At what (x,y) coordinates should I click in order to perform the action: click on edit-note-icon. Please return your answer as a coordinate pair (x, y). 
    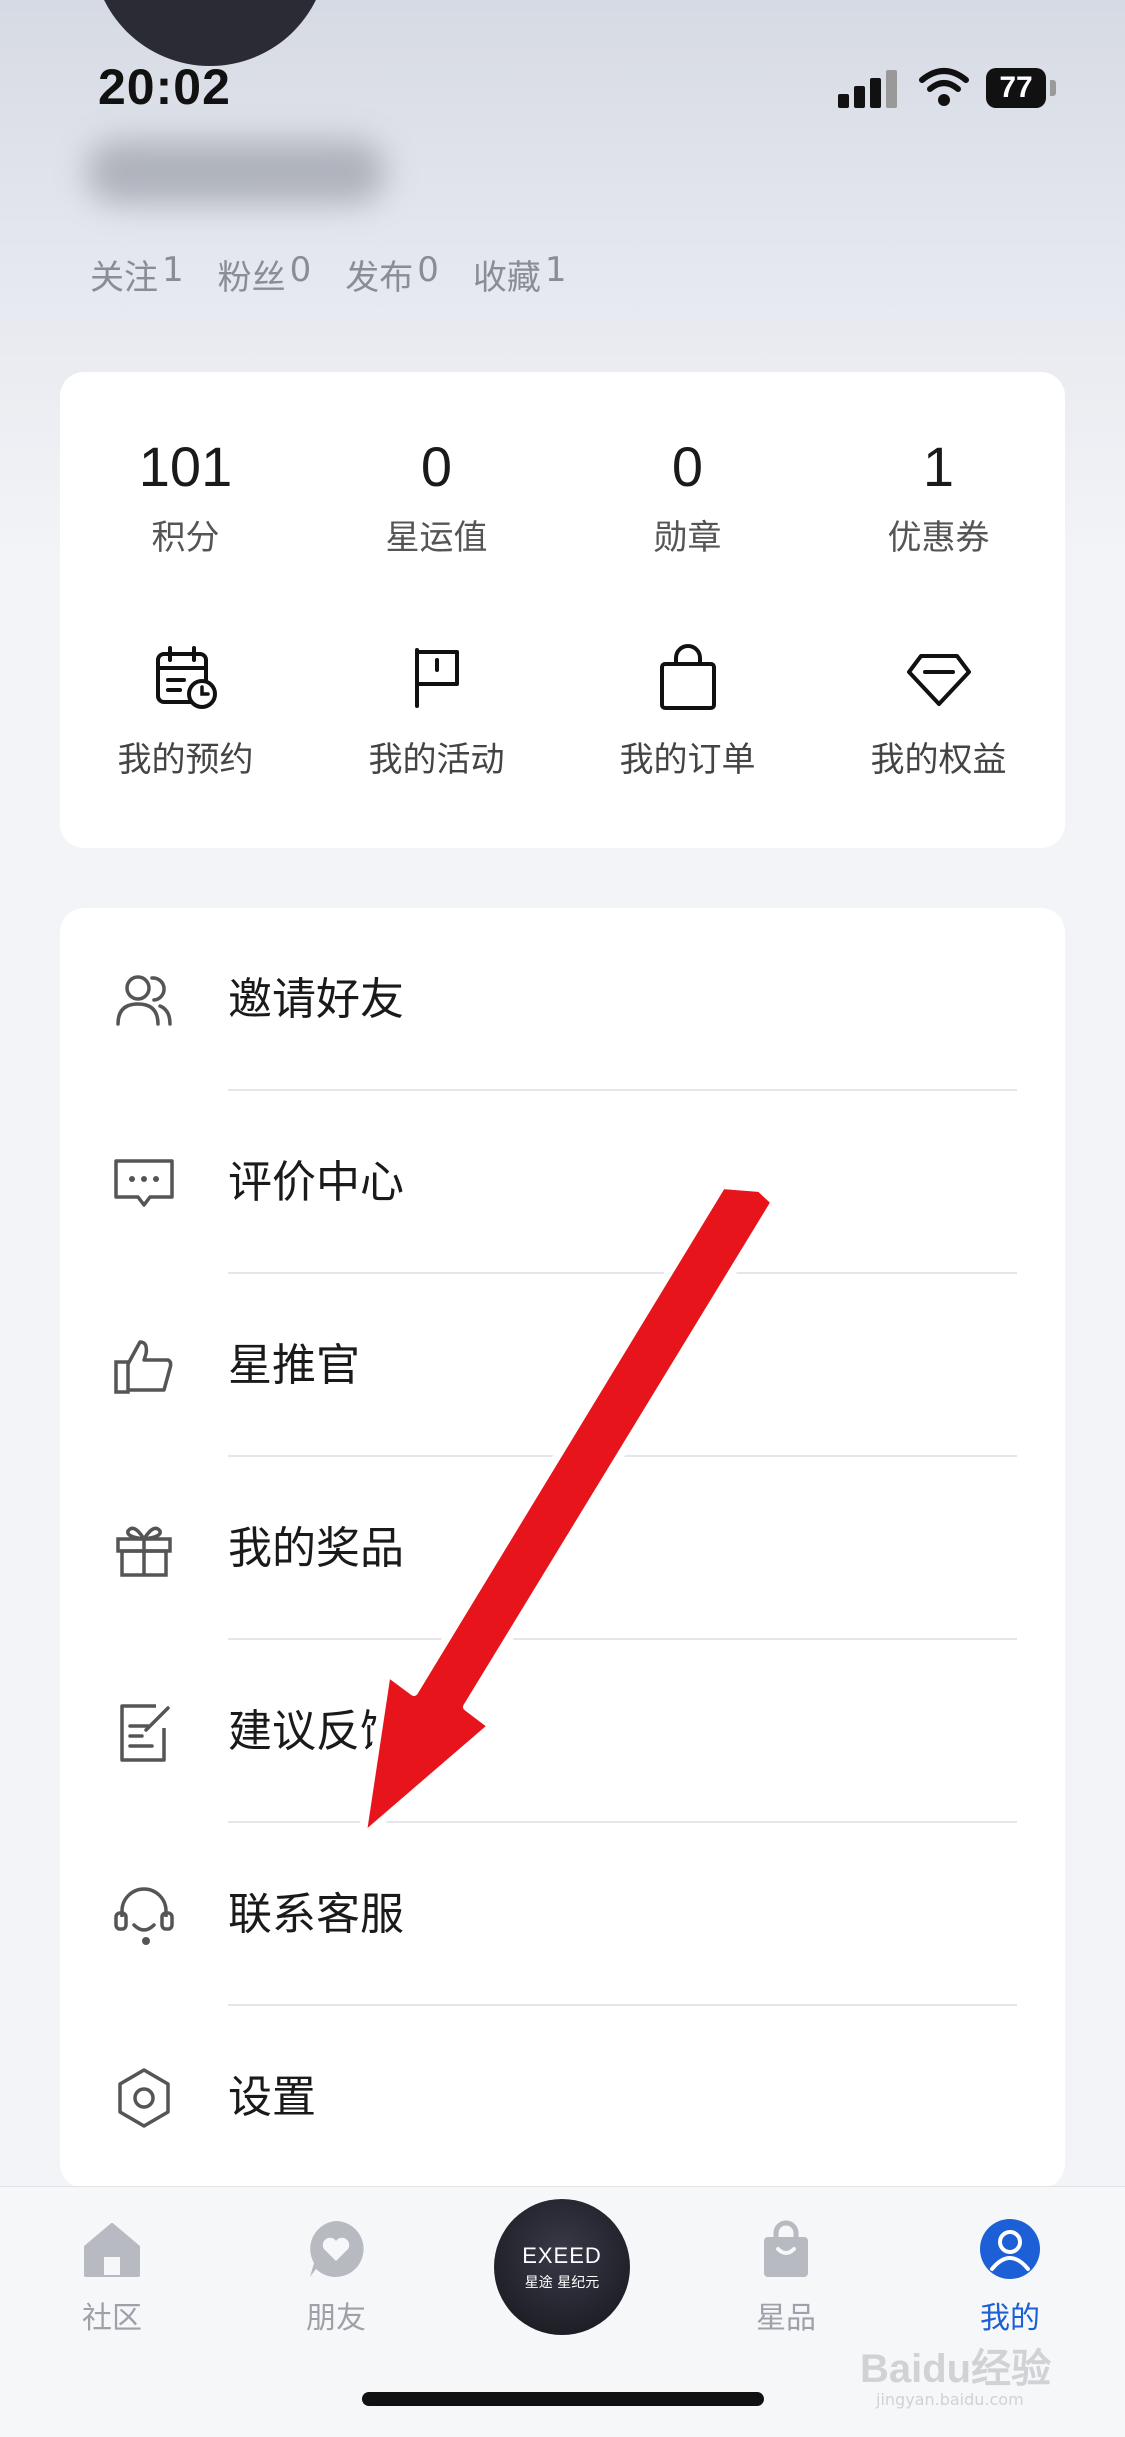
    Looking at the image, I should click on (145, 1733).